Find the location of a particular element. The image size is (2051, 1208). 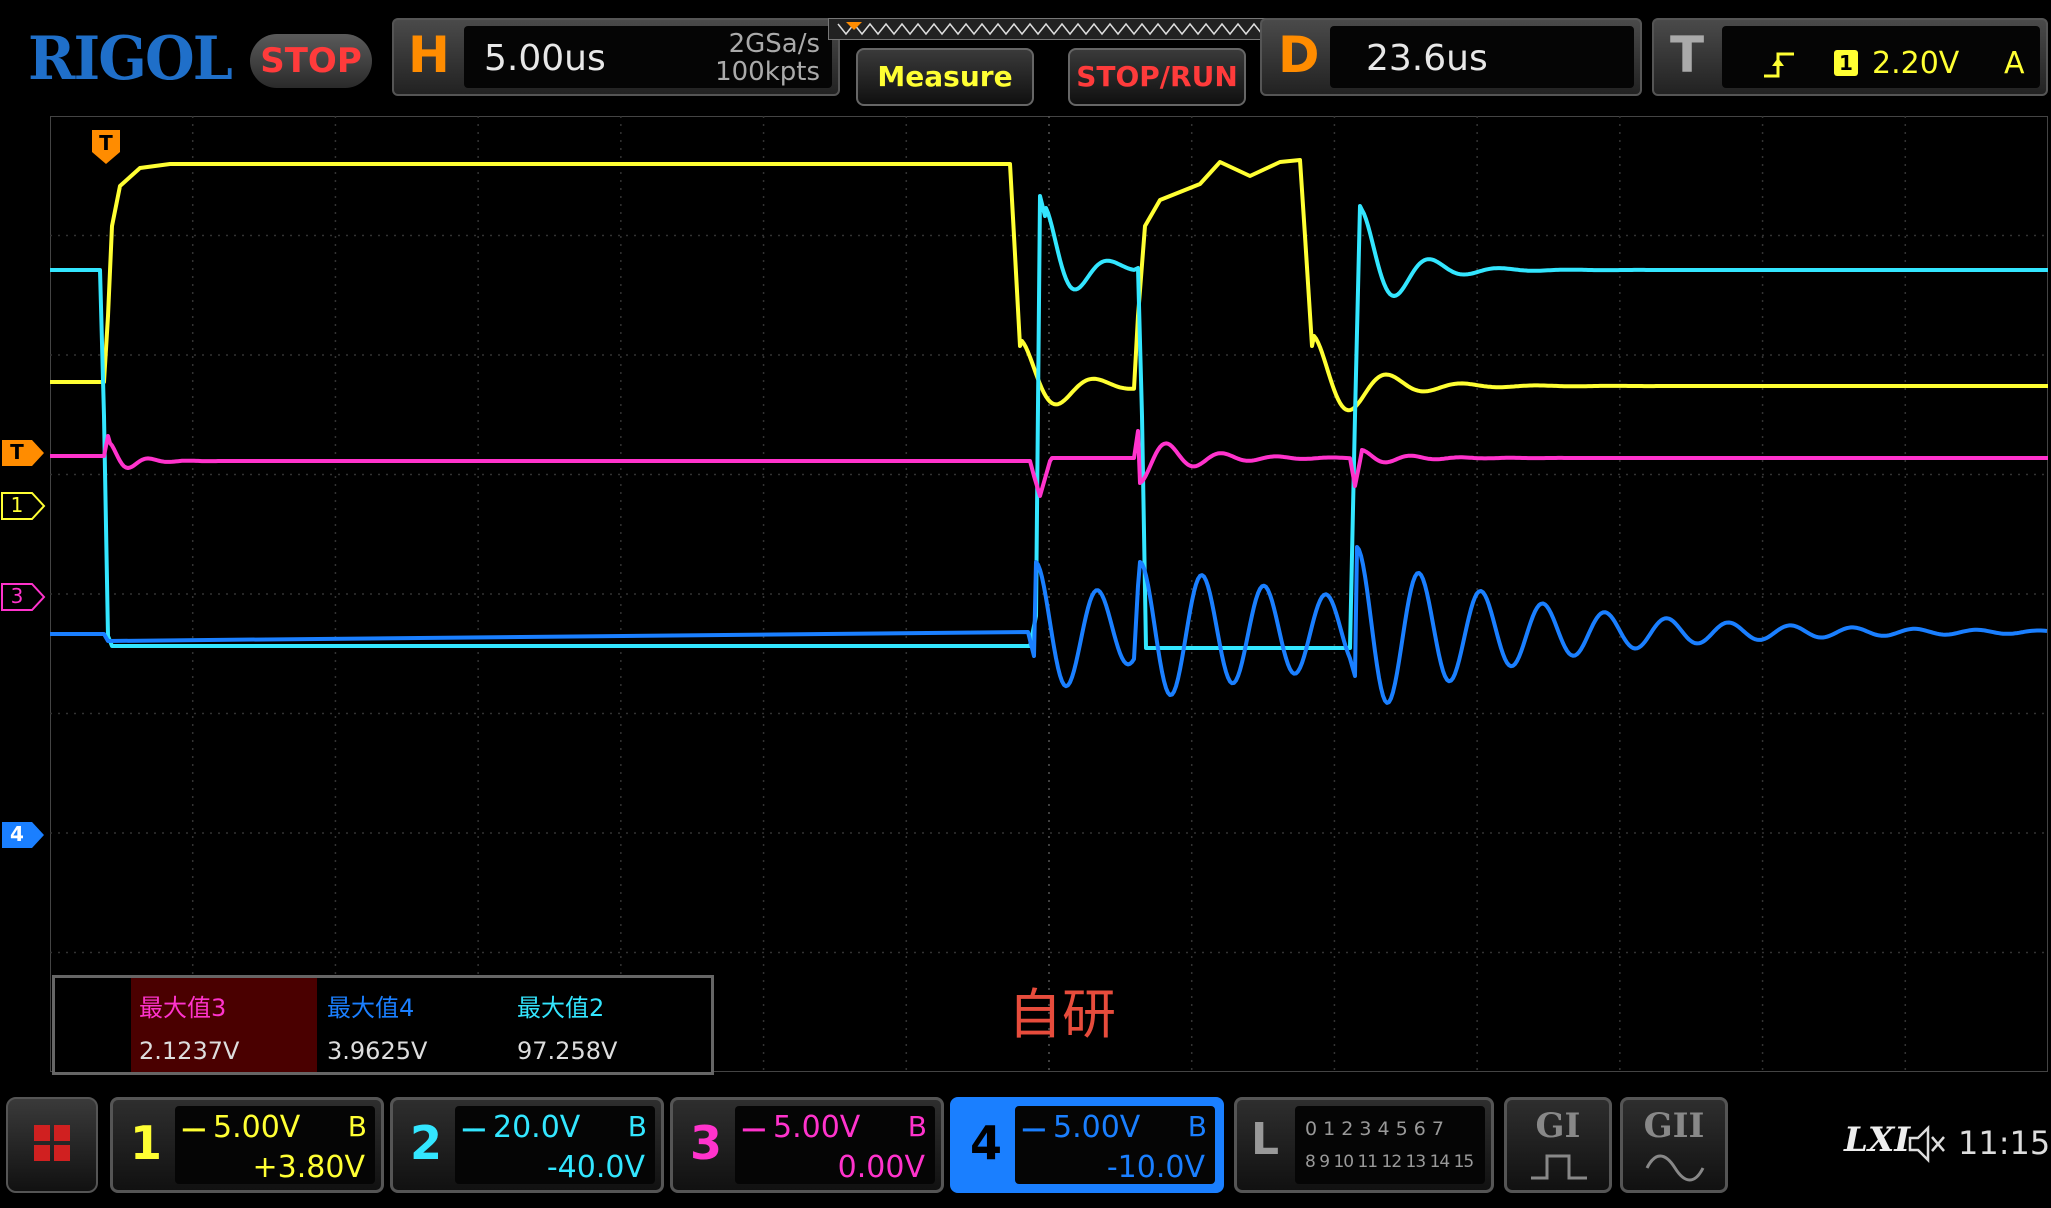

speaker-muted-icon is located at coordinates (1926, 1144).